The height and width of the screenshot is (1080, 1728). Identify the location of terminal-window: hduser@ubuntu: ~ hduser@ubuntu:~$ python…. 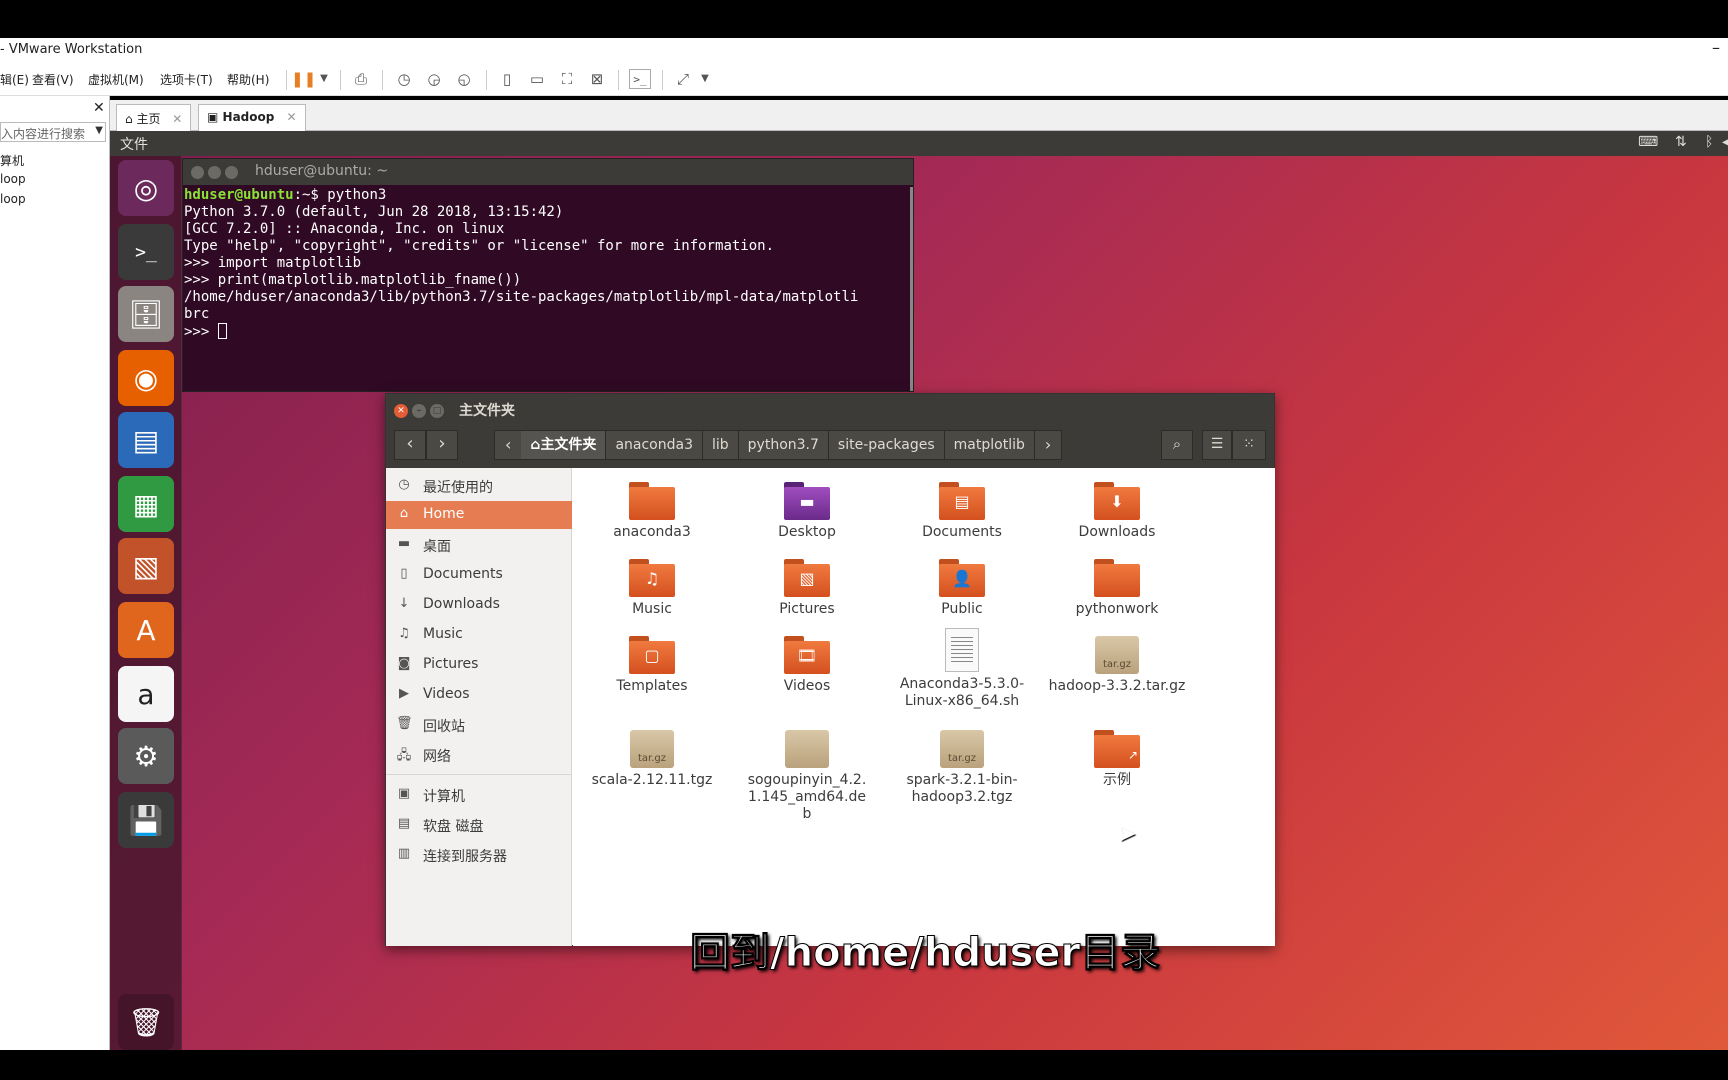
(548, 275).